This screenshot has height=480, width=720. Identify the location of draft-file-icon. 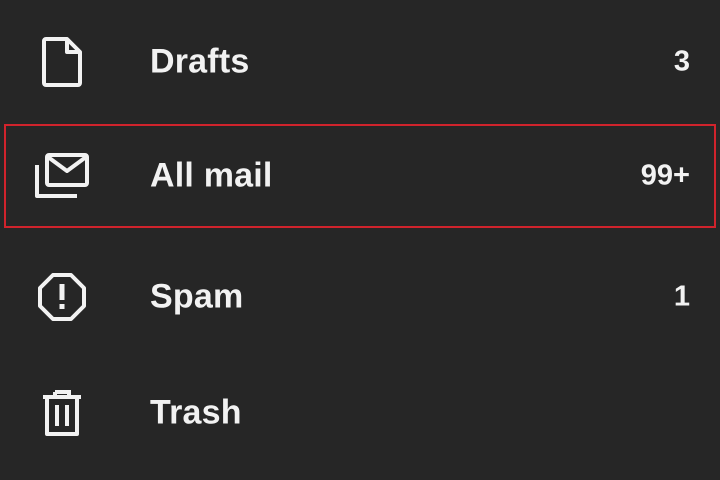
(62, 62).